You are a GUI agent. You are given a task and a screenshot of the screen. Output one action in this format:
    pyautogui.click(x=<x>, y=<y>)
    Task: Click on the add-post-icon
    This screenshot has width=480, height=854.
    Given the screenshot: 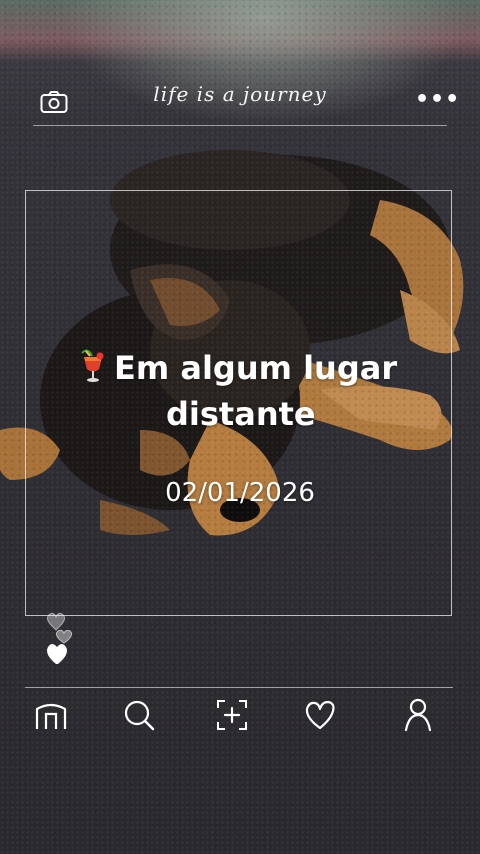 What is the action you would take?
    pyautogui.click(x=232, y=715)
    